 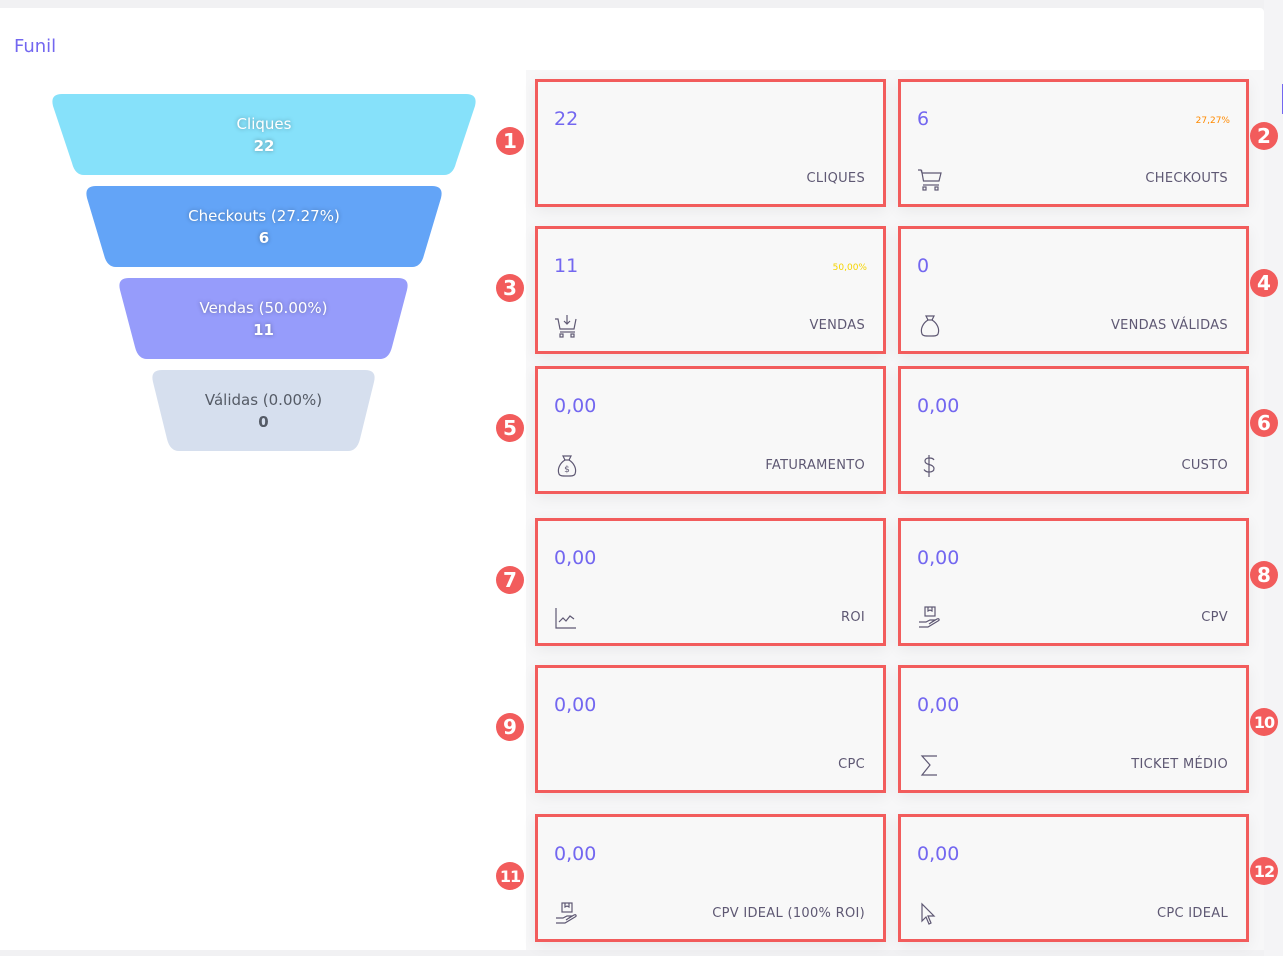 What do you see at coordinates (264, 226) in the screenshot?
I see `funnel-step-checkouts: Checkouts (27.27%) 6` at bounding box center [264, 226].